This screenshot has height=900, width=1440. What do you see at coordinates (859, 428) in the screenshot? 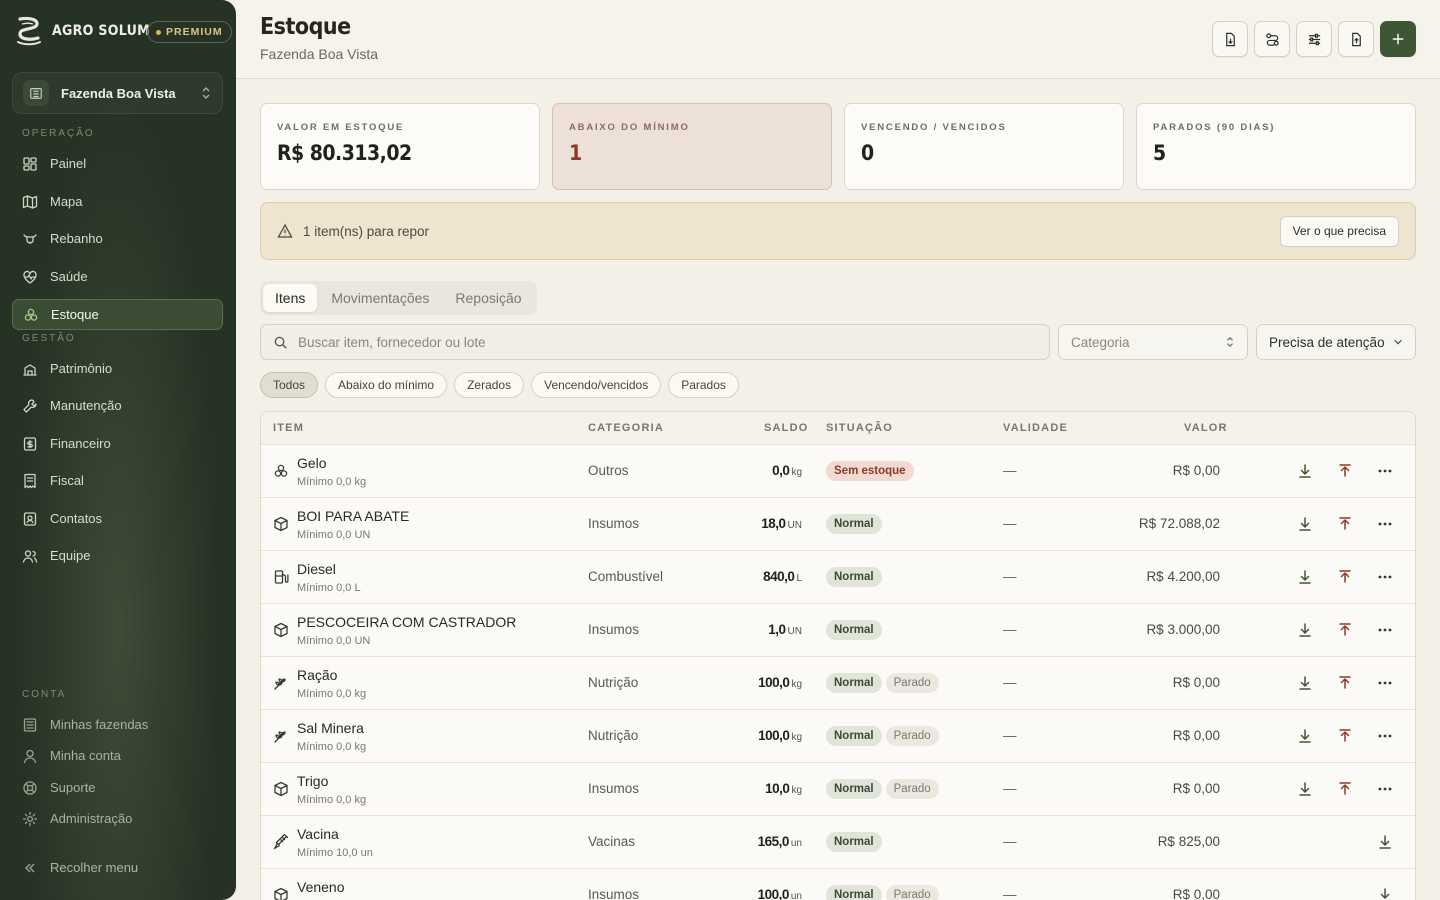
I see `header-situacao: SITUAÇÃO` at bounding box center [859, 428].